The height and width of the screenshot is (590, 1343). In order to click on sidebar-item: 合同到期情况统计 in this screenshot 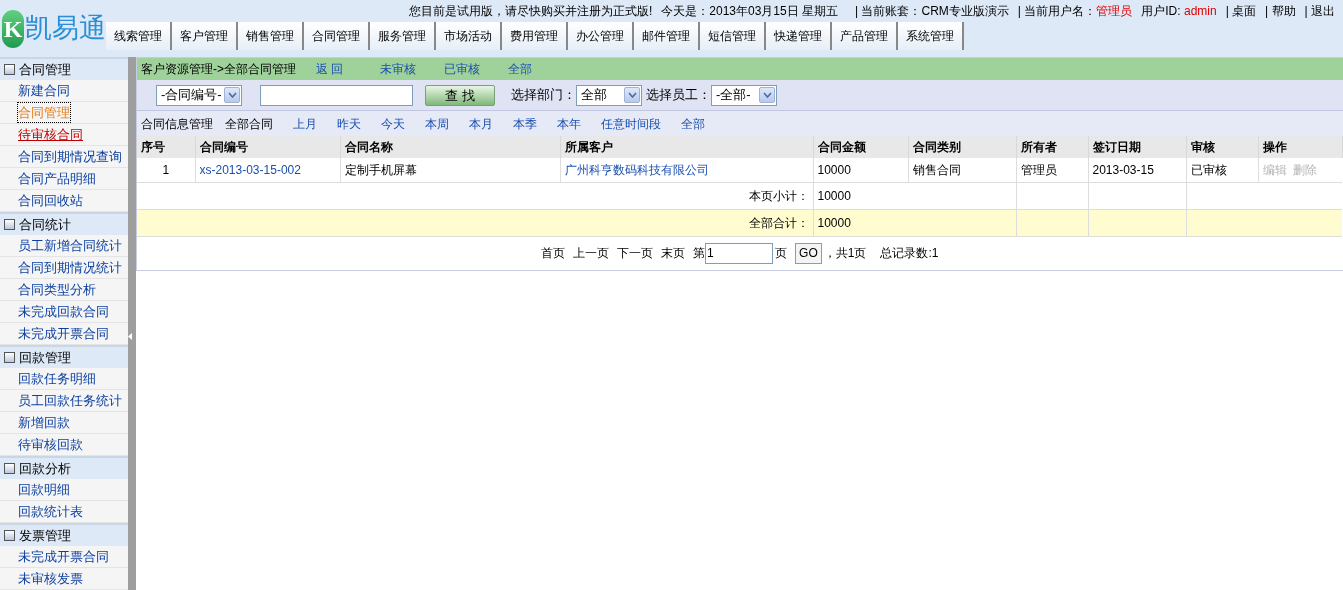, I will do `click(70, 267)`.